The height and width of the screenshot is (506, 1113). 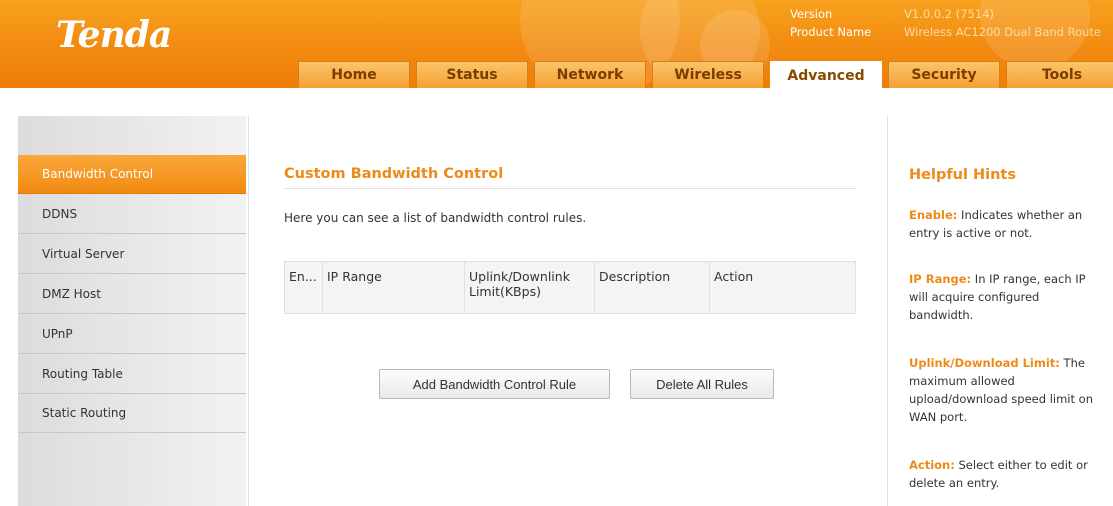 What do you see at coordinates (949, 14) in the screenshot?
I see `version-value: V1.0.0.2 (7514)` at bounding box center [949, 14].